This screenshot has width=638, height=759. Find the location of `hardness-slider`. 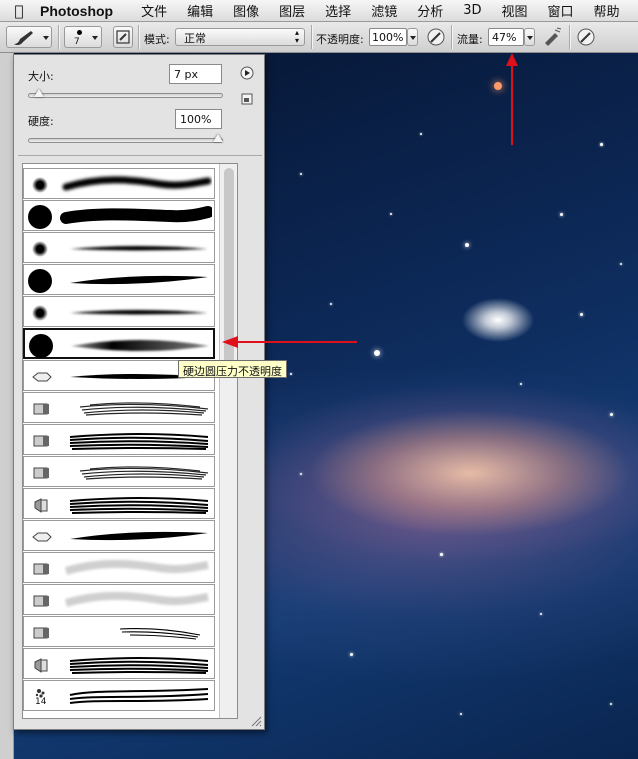

hardness-slider is located at coordinates (125, 140).